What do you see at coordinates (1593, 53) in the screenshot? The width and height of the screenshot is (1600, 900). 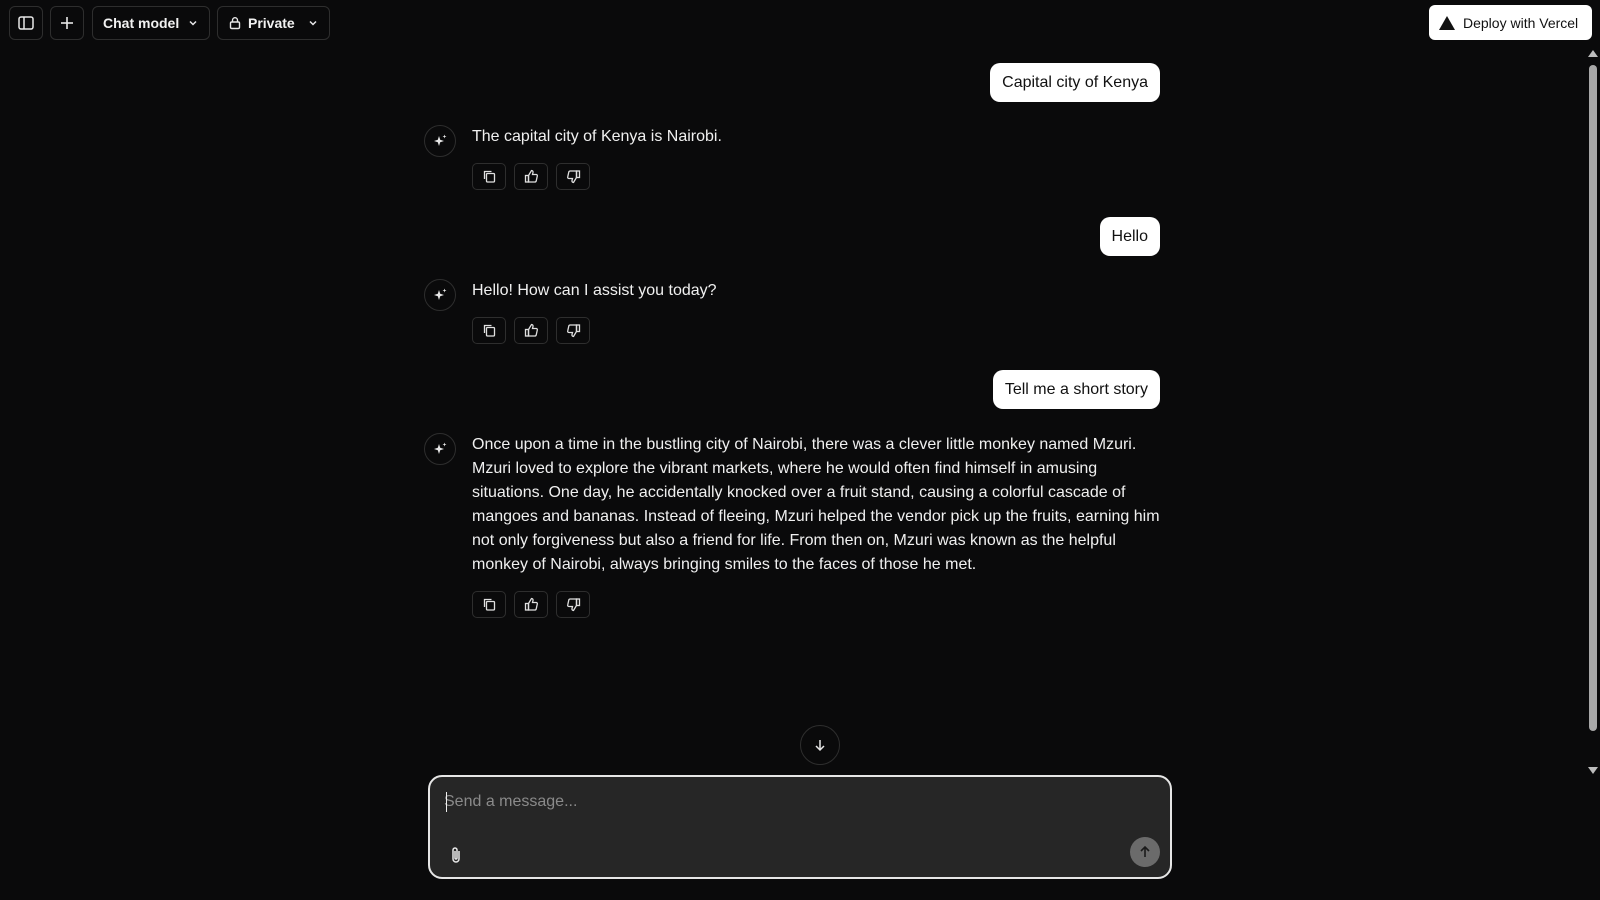 I see `scroll-up-arrow` at bounding box center [1593, 53].